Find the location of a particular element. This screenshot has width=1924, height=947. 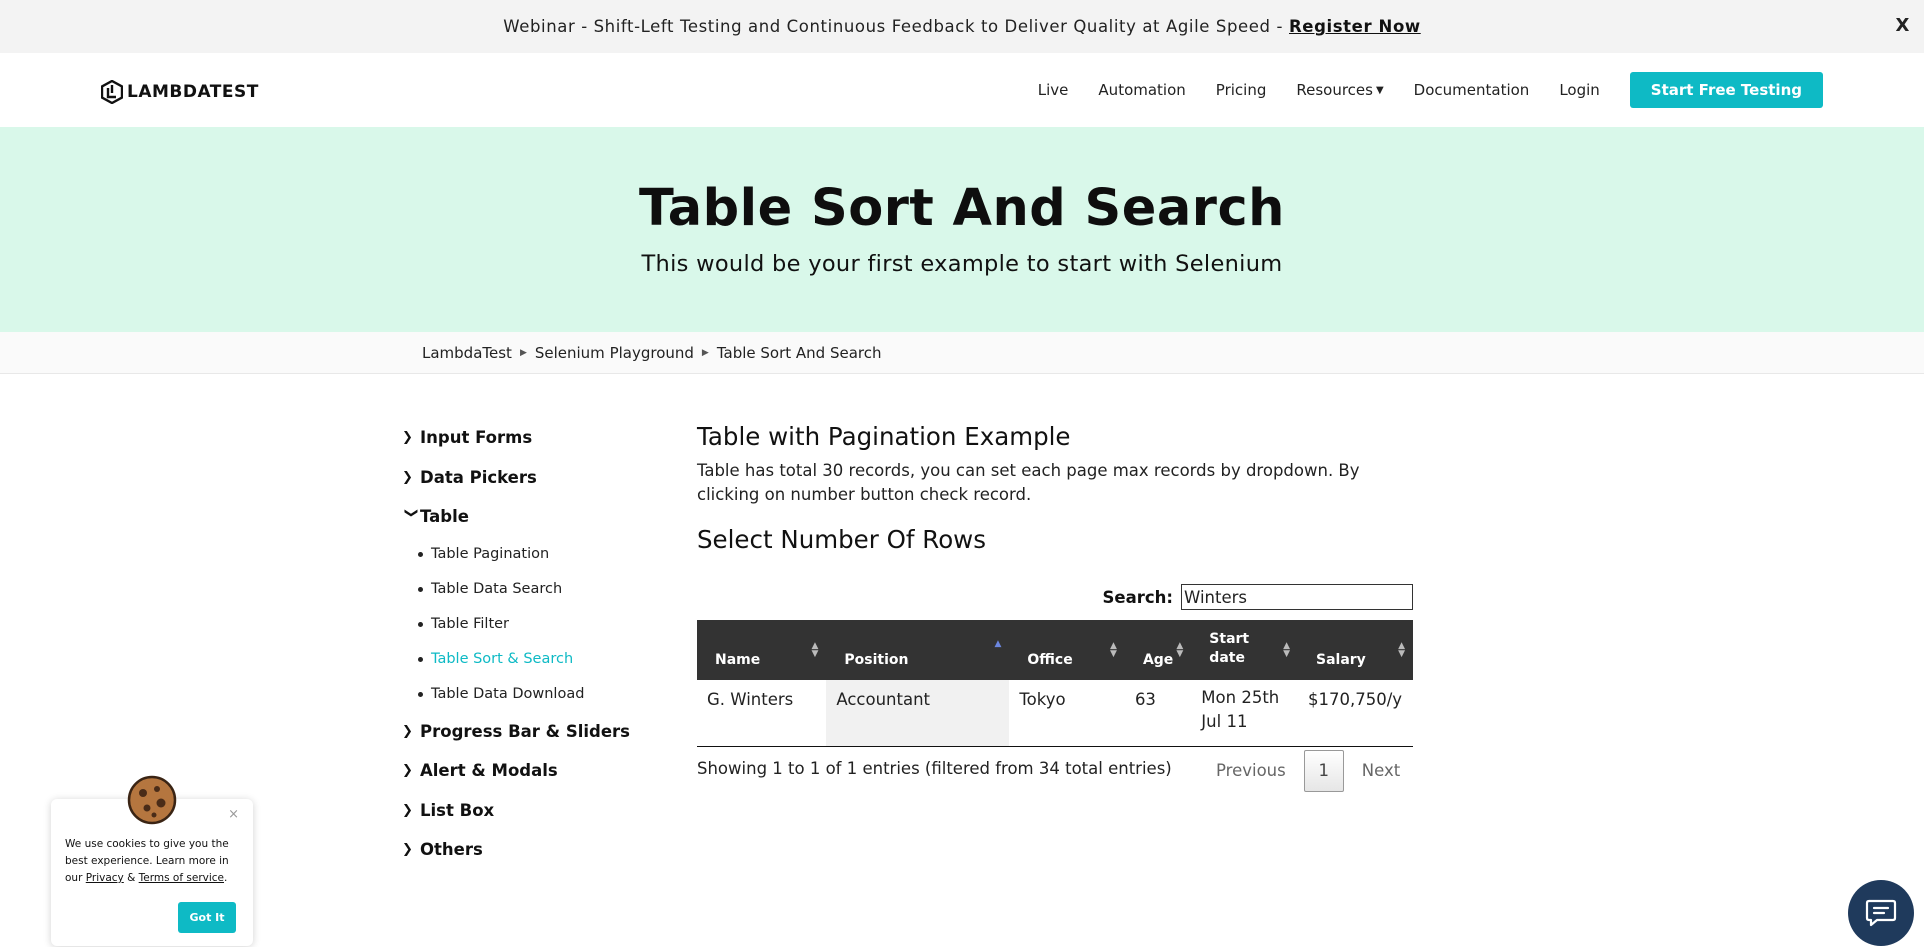

breadcrumb-selenium-playground: Selenium Playground is located at coordinates (614, 353).